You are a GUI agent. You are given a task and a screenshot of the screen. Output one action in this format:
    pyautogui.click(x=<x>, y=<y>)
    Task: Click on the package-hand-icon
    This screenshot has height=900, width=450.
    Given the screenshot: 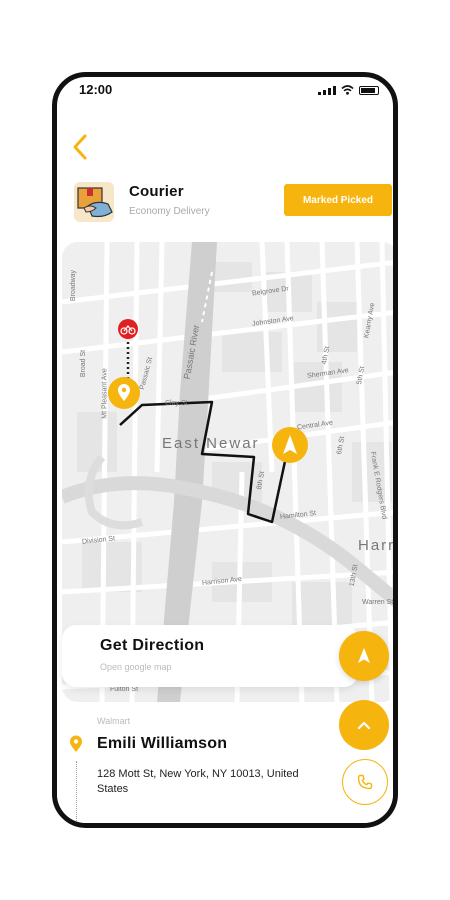 What is the action you would take?
    pyautogui.click(x=94, y=202)
    